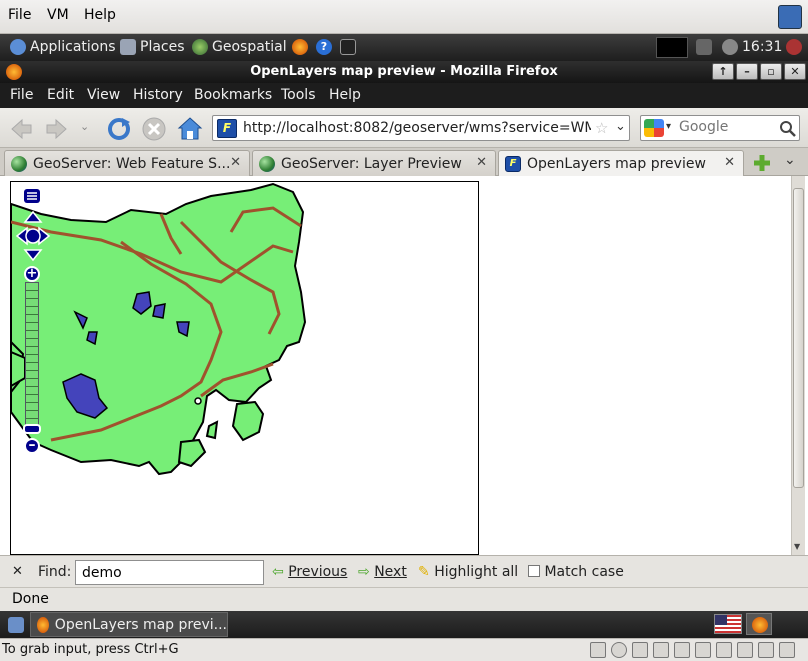 This screenshot has height=661, width=808. What do you see at coordinates (771, 71) in the screenshot?
I see `window-maximize-button: ▫` at bounding box center [771, 71].